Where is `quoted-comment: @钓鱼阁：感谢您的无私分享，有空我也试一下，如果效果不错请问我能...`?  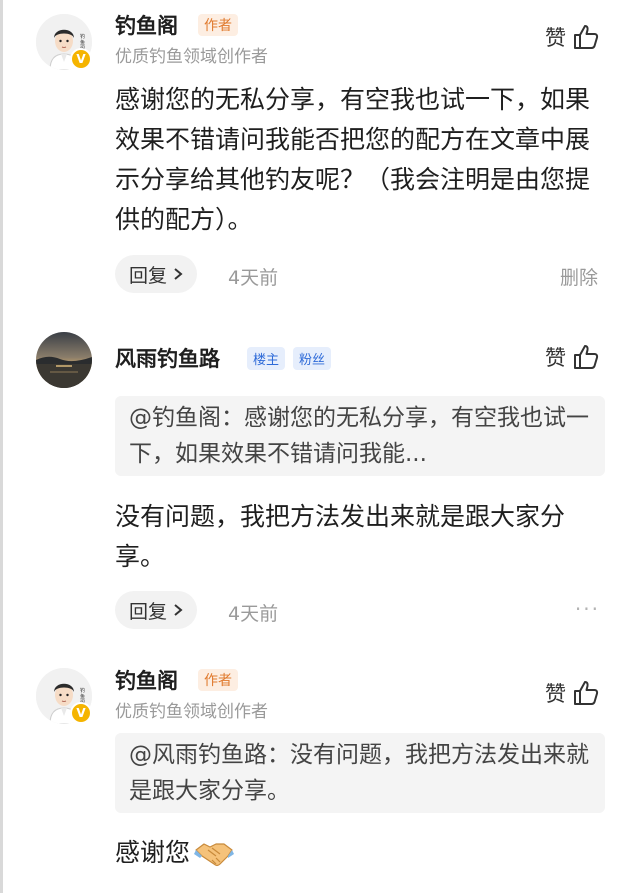 quoted-comment: @钓鱼阁：感谢您的无私分享，有空我也试一下，如果效果不错请问我能... is located at coordinates (360, 436).